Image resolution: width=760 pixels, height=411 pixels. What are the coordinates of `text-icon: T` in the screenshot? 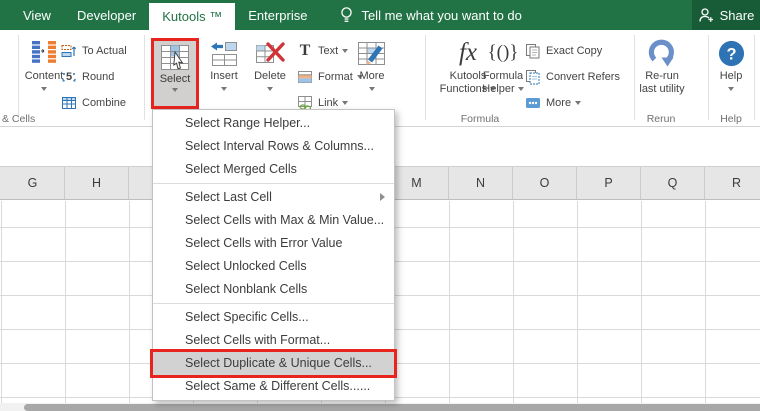 It's located at (305, 50).